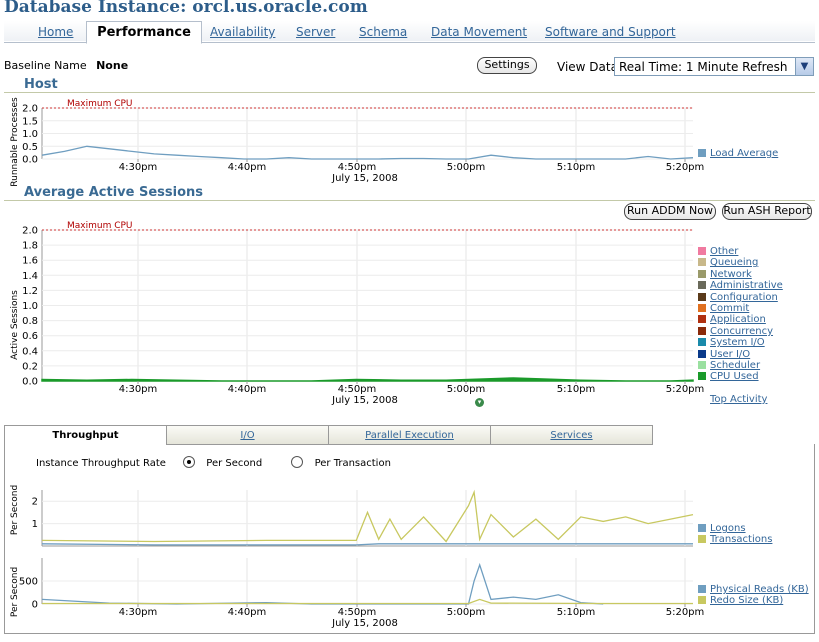 The width and height of the screenshot is (819, 642). Describe the element at coordinates (114, 192) in the screenshot. I see `aas-title: Average Active Sessions` at that location.